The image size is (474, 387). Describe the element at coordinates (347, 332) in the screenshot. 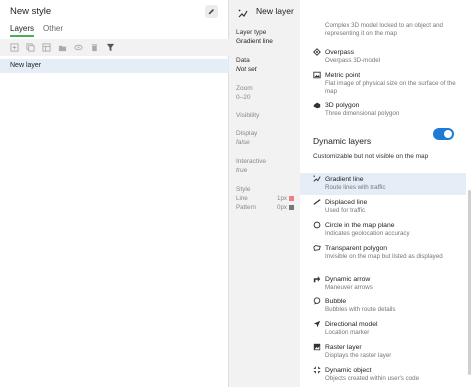

I see `item-desc: Location marker` at that location.